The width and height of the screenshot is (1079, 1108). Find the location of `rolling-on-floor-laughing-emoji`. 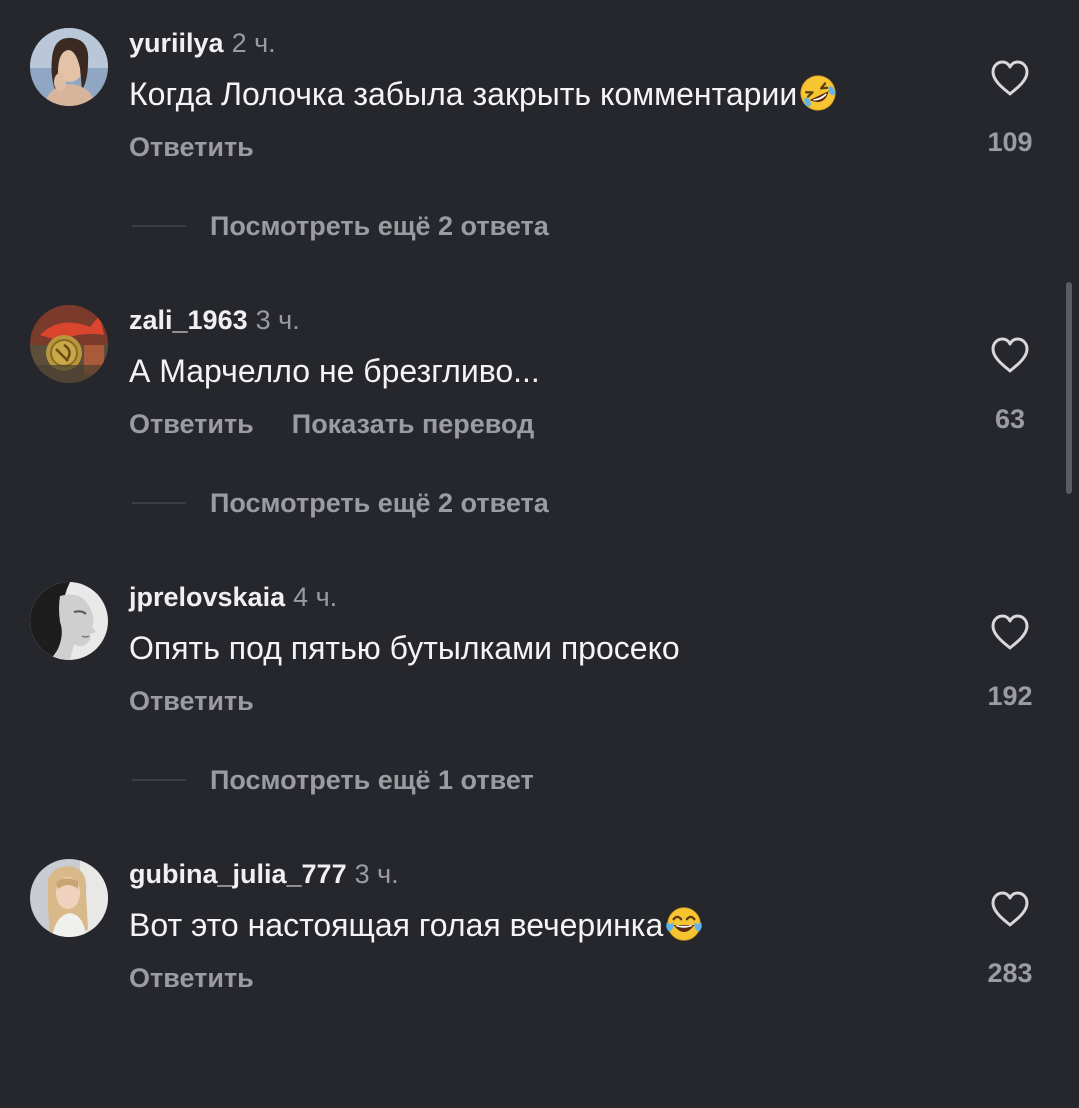

rolling-on-floor-laughing-emoji is located at coordinates (818, 93).